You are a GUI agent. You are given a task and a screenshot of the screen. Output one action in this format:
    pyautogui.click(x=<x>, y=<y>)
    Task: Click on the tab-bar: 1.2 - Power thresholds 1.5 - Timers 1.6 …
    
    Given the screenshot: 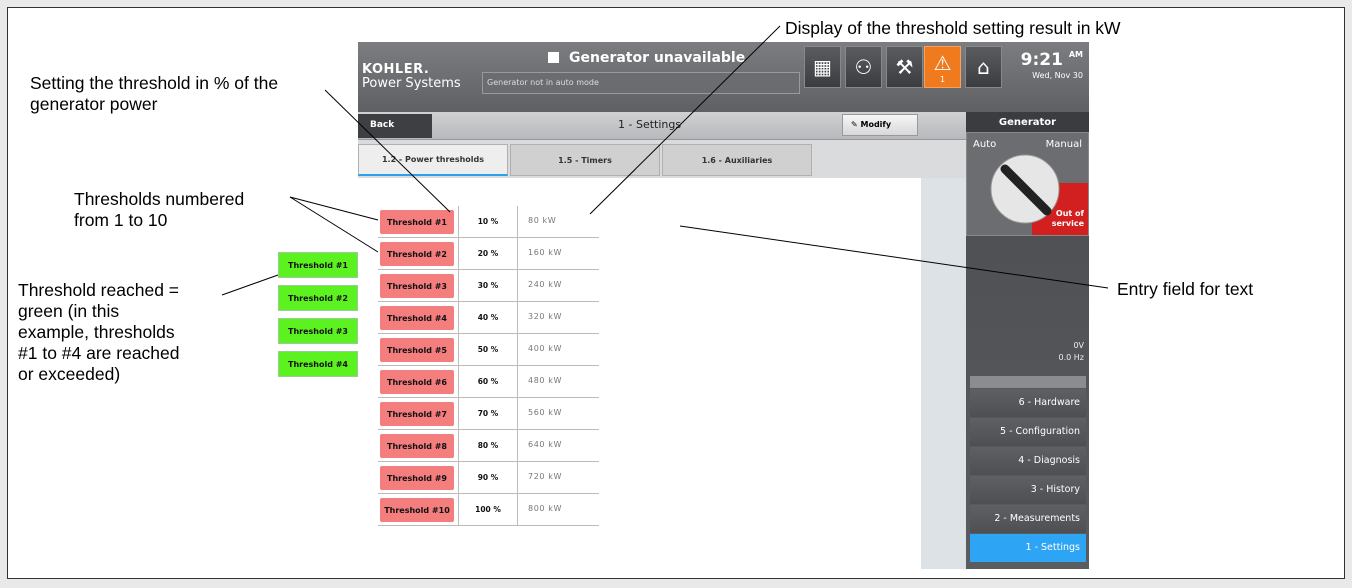 What is the action you would take?
    pyautogui.click(x=662, y=159)
    